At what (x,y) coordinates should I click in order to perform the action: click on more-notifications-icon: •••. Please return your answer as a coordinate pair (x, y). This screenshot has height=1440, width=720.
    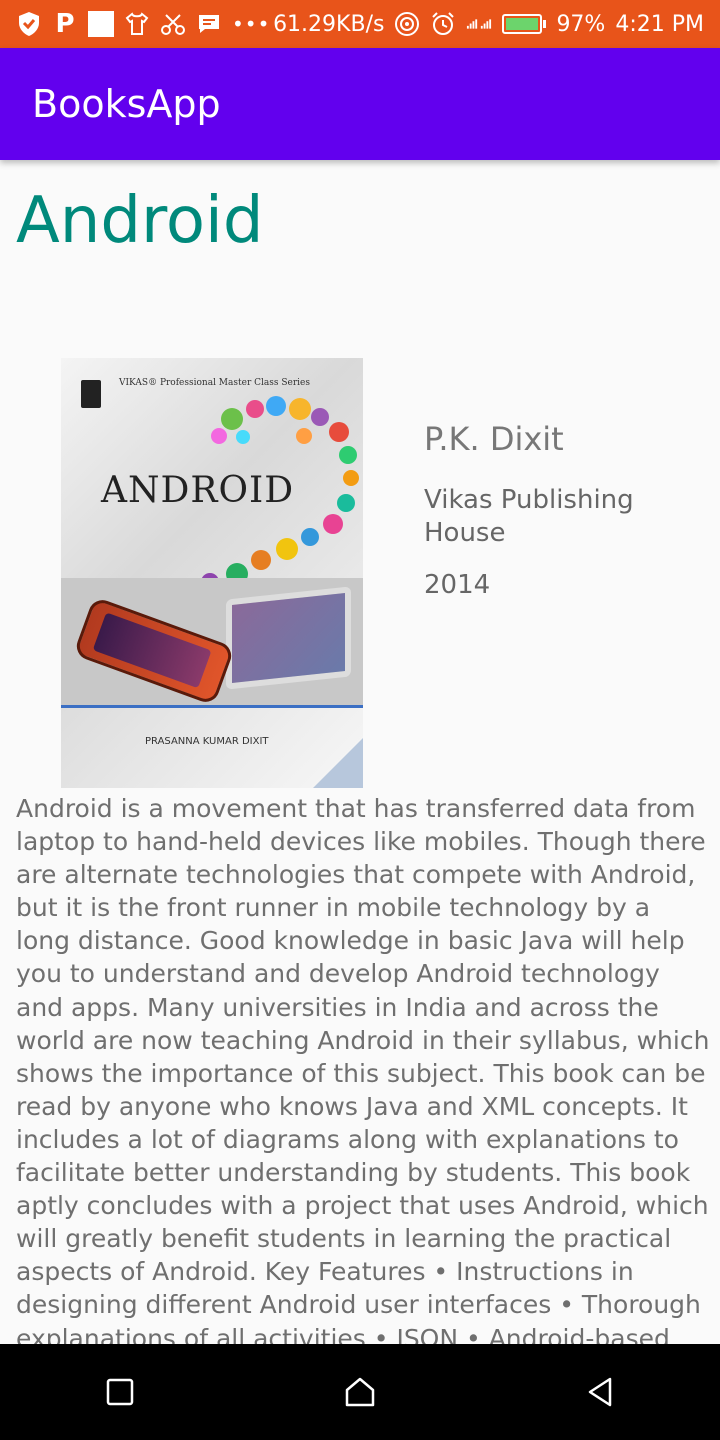
    Looking at the image, I should click on (251, 24).